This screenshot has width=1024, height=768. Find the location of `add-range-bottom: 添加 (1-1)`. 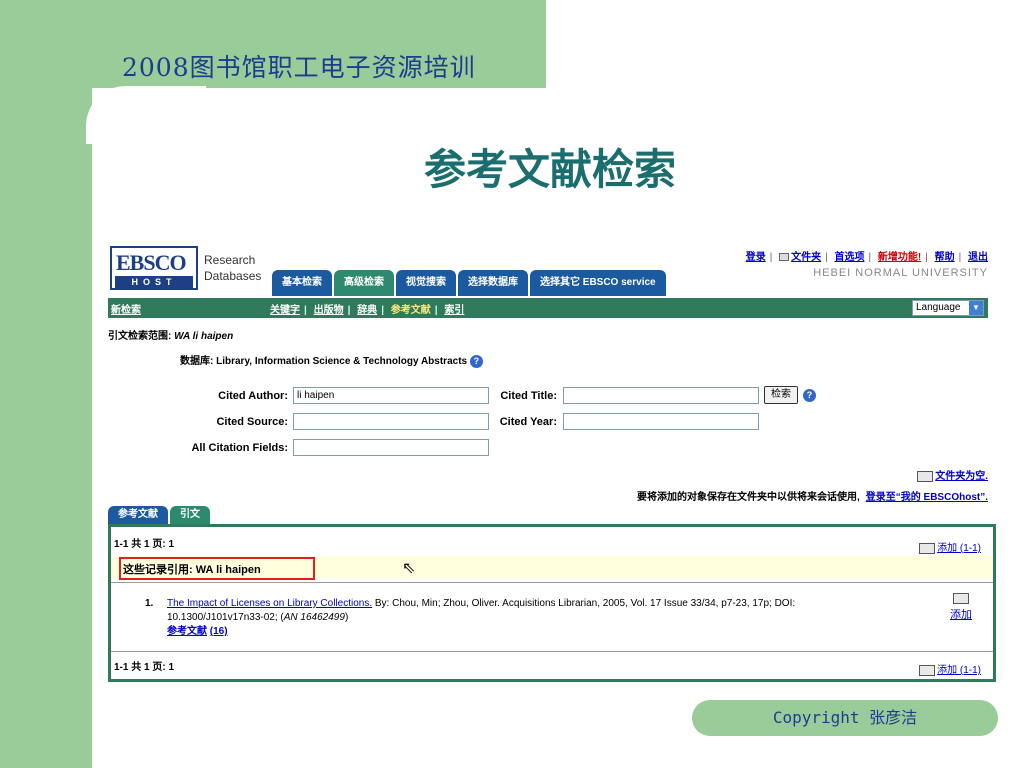

add-range-bottom: 添加 (1-1) is located at coordinates (950, 668).